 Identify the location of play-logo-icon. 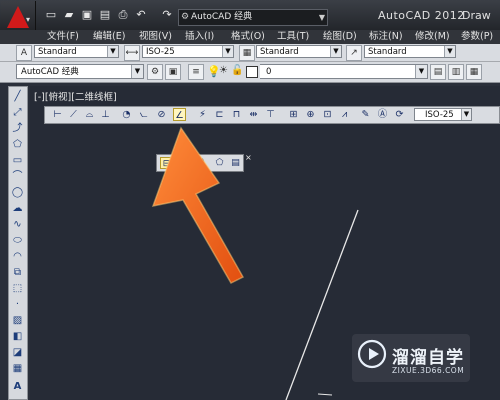
(372, 354).